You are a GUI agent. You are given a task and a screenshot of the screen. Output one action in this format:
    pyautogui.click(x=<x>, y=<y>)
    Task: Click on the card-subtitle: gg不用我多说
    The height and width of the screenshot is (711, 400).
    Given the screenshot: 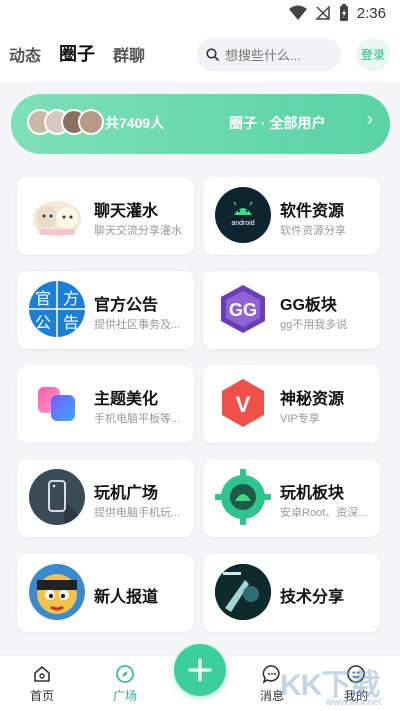 What is the action you would take?
    pyautogui.click(x=314, y=325)
    